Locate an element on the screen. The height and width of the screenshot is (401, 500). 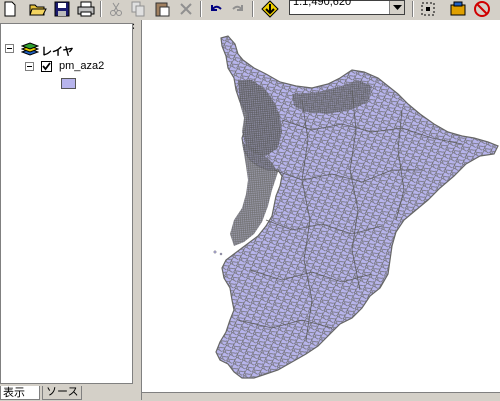
save-icon is located at coordinates (62, 9).